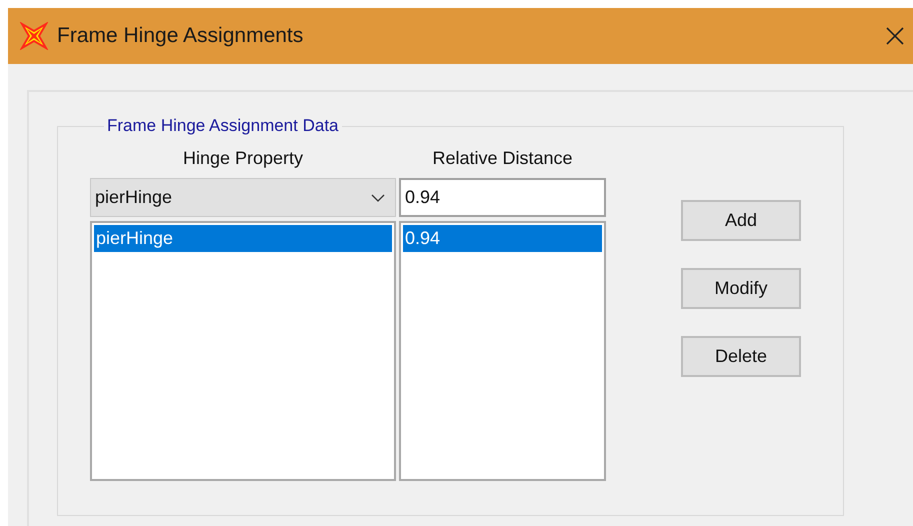 This screenshot has width=913, height=526. Describe the element at coordinates (895, 36) in the screenshot. I see `close-button` at that location.